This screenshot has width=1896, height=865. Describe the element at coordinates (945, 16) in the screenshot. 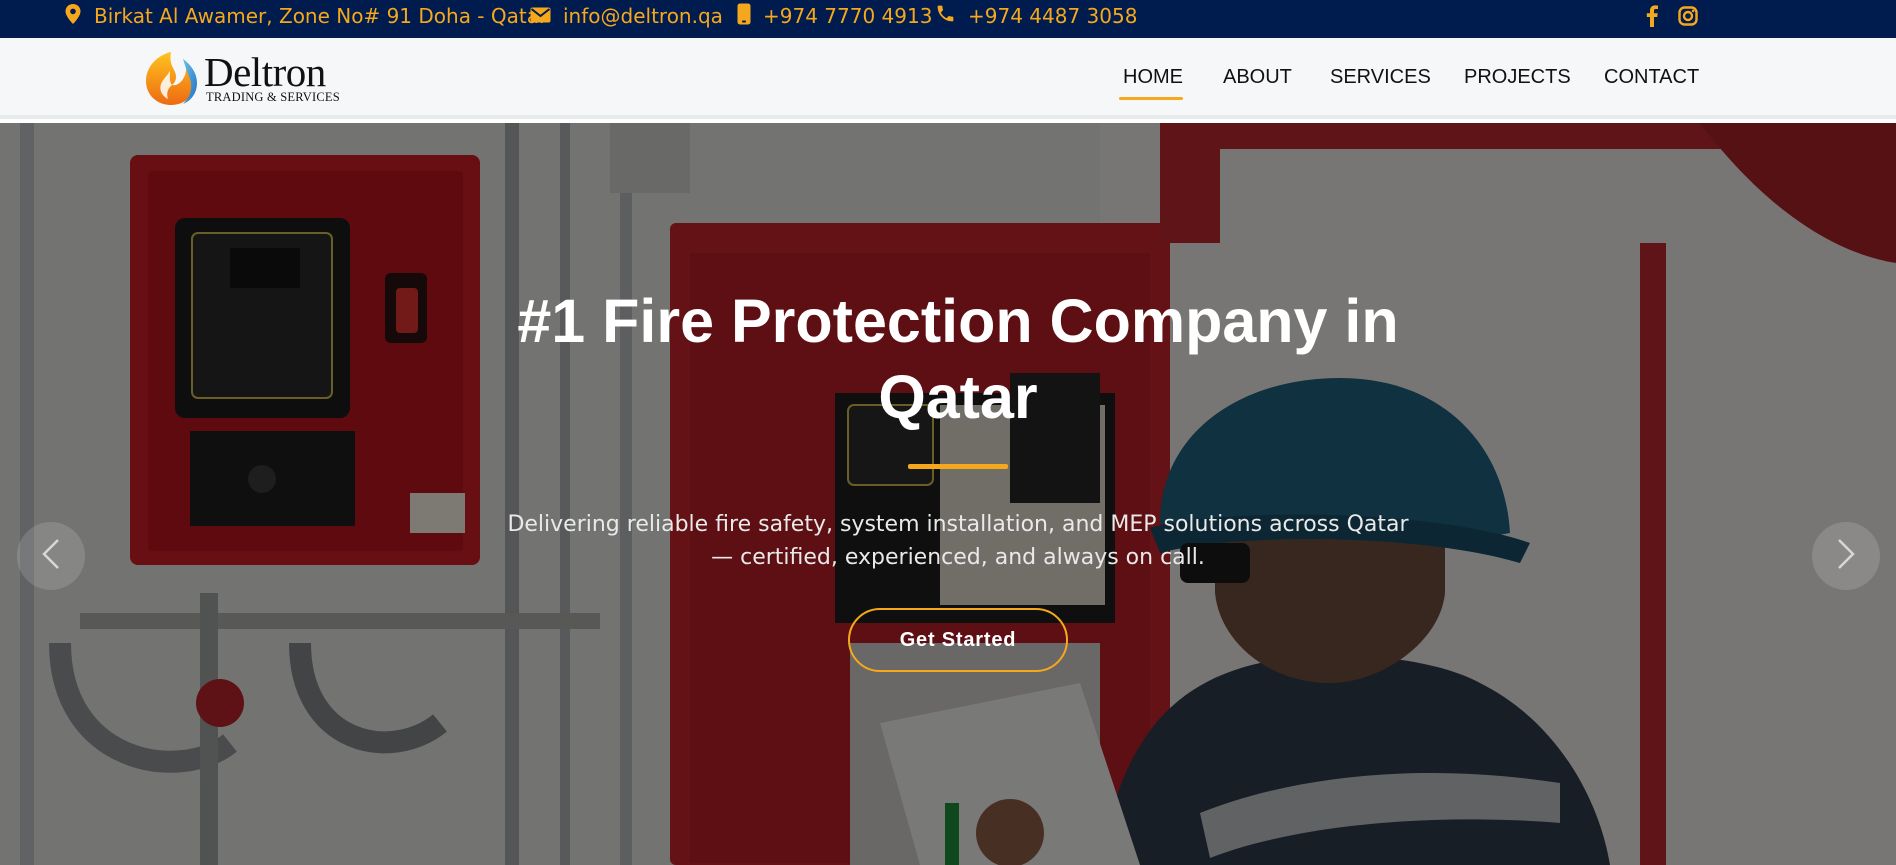

I see `phone-icon` at that location.